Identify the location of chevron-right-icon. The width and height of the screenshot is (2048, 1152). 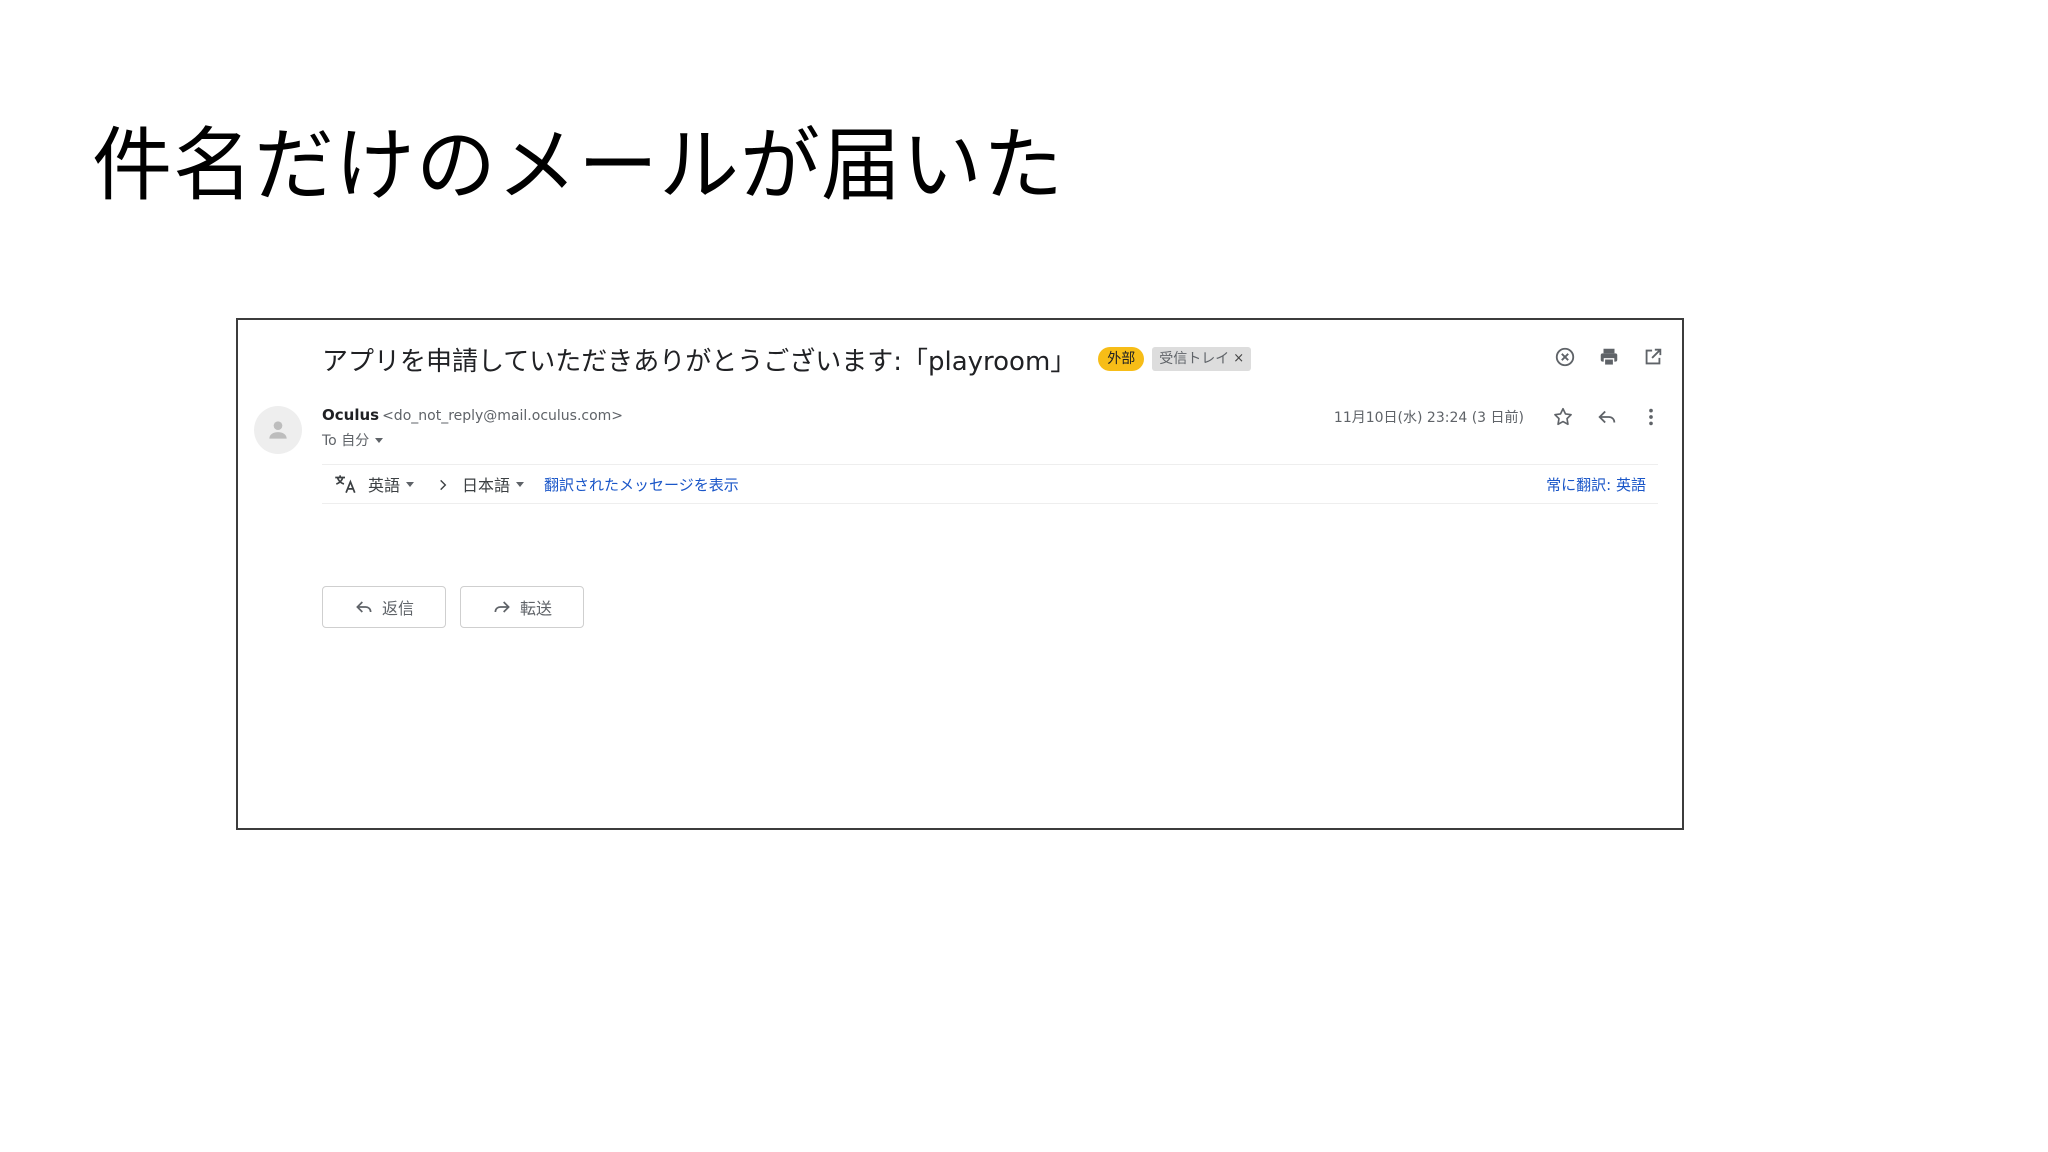
(443, 484).